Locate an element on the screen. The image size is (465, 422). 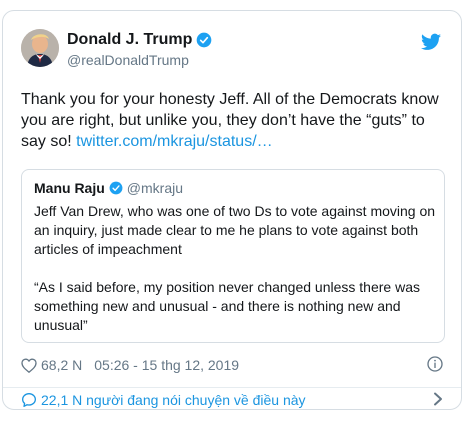
quoted-author-handle: @mkraju is located at coordinates (154, 188).